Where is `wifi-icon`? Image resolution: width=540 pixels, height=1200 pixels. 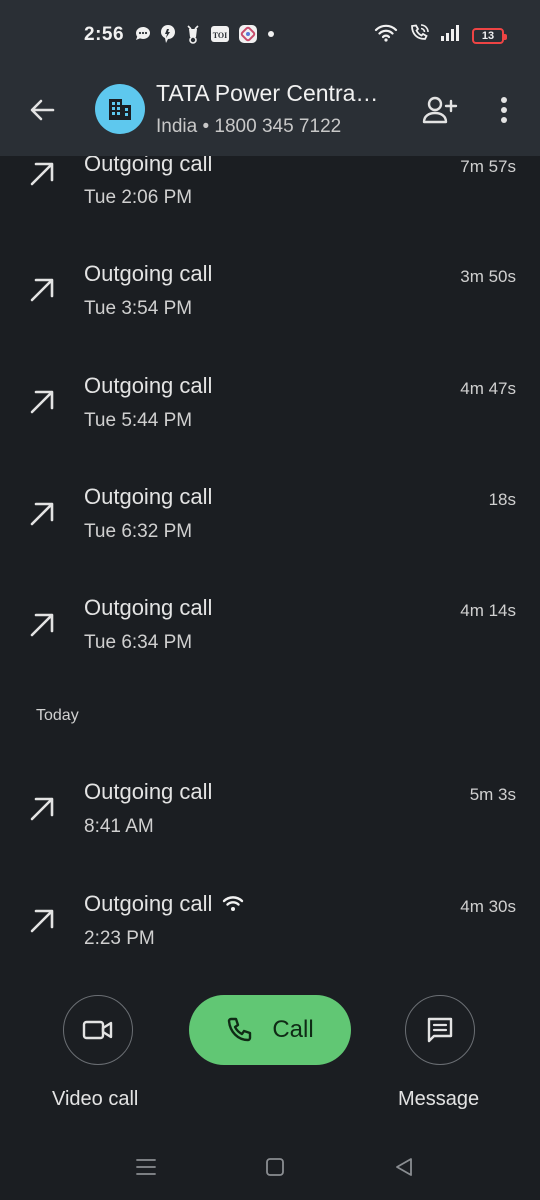 wifi-icon is located at coordinates (386, 35).